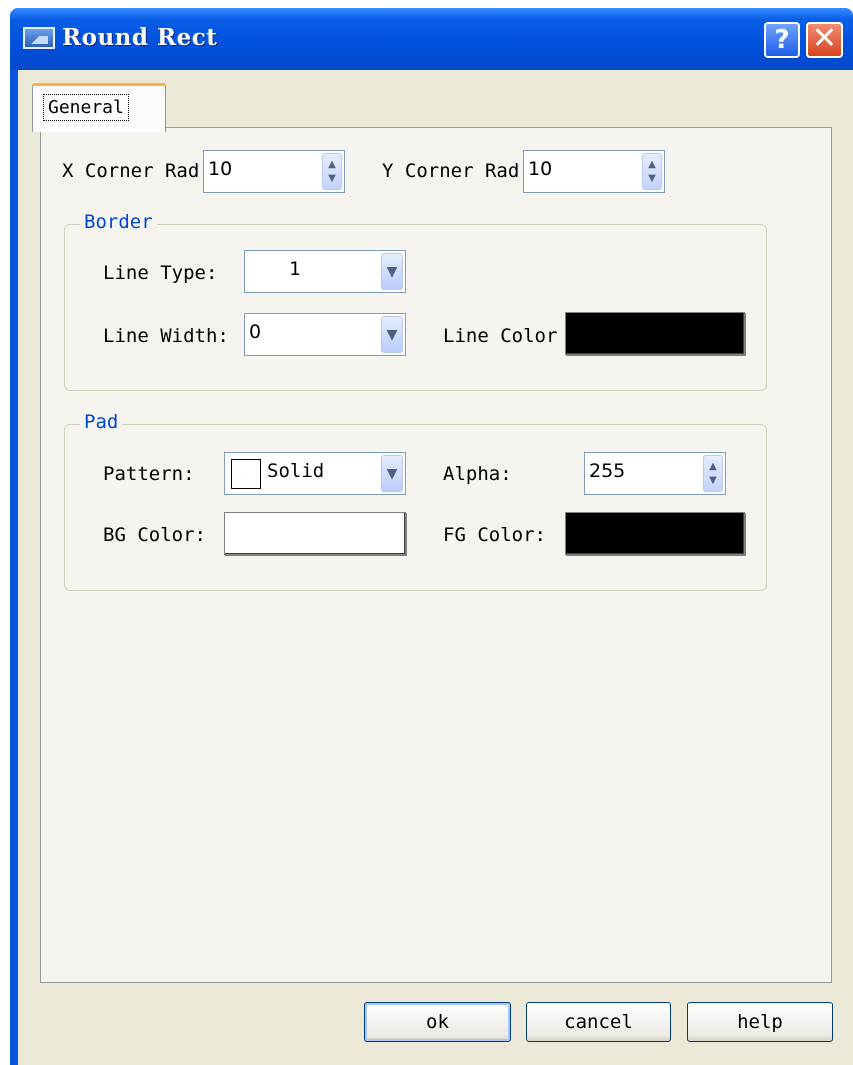  I want to click on tab-general-label: General, so click(86, 107).